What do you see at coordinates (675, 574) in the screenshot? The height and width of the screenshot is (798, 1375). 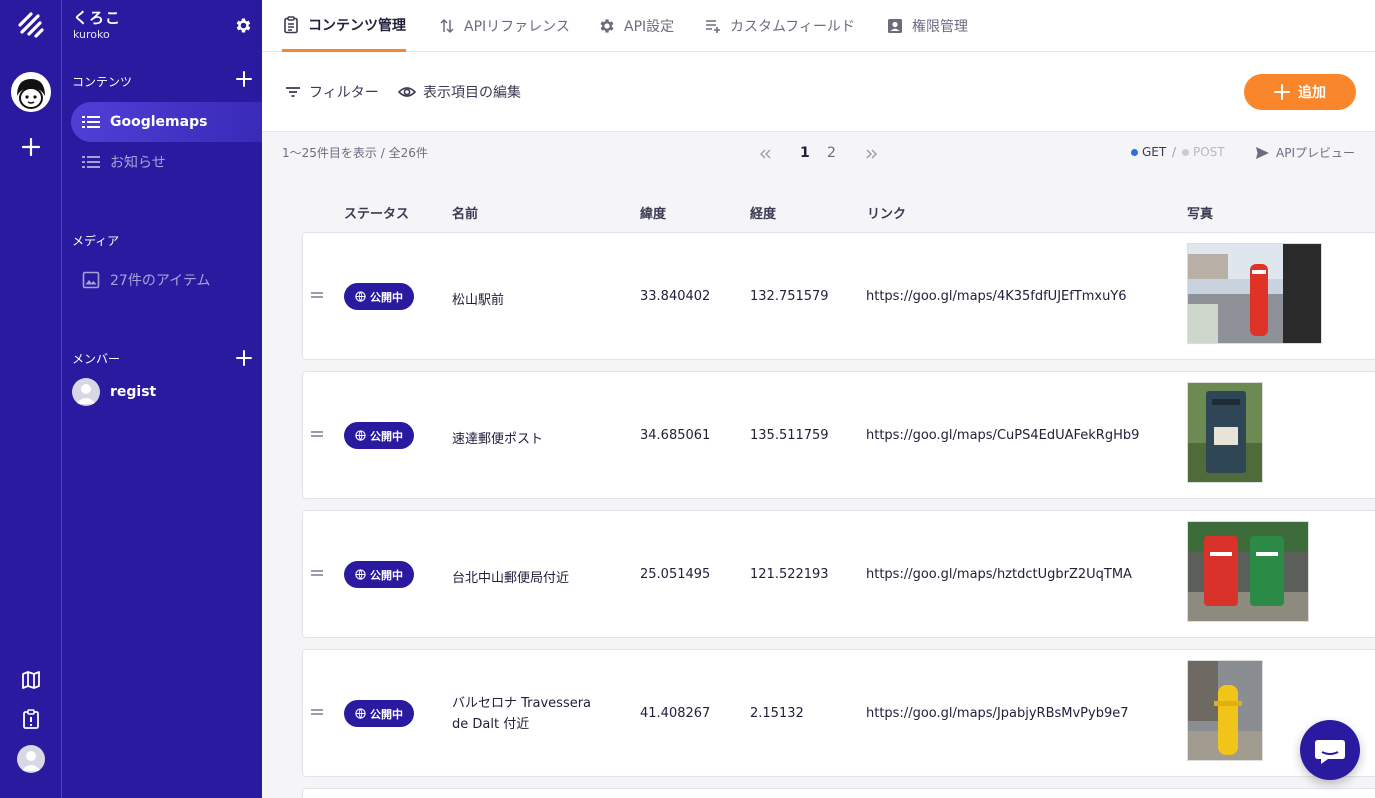 I see `cell-lat: 25.051495` at bounding box center [675, 574].